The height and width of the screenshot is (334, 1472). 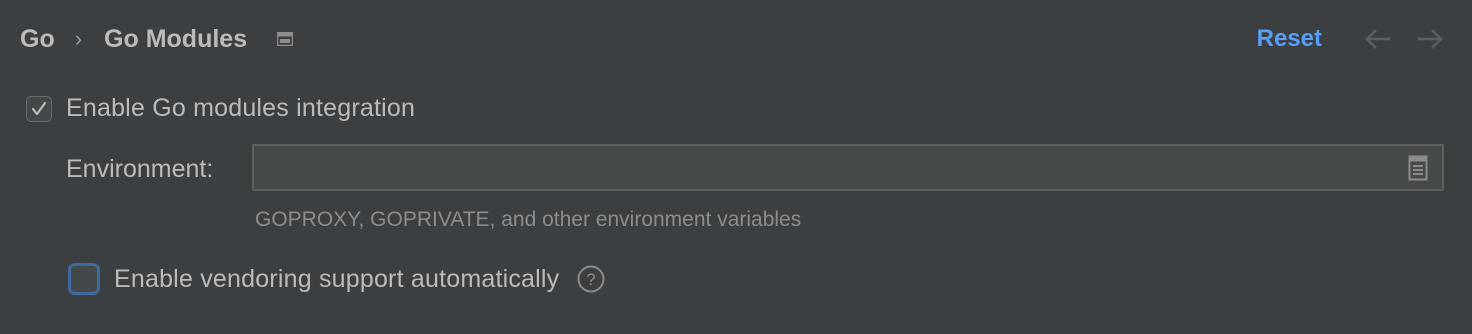 I want to click on vendoring-row: Enable vendoring support automatically ?, so click(x=336, y=279).